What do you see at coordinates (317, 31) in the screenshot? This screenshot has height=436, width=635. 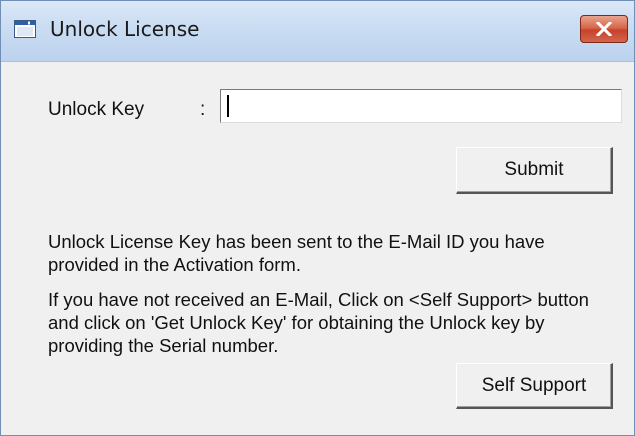 I see `title-bar: Unlock License` at bounding box center [317, 31].